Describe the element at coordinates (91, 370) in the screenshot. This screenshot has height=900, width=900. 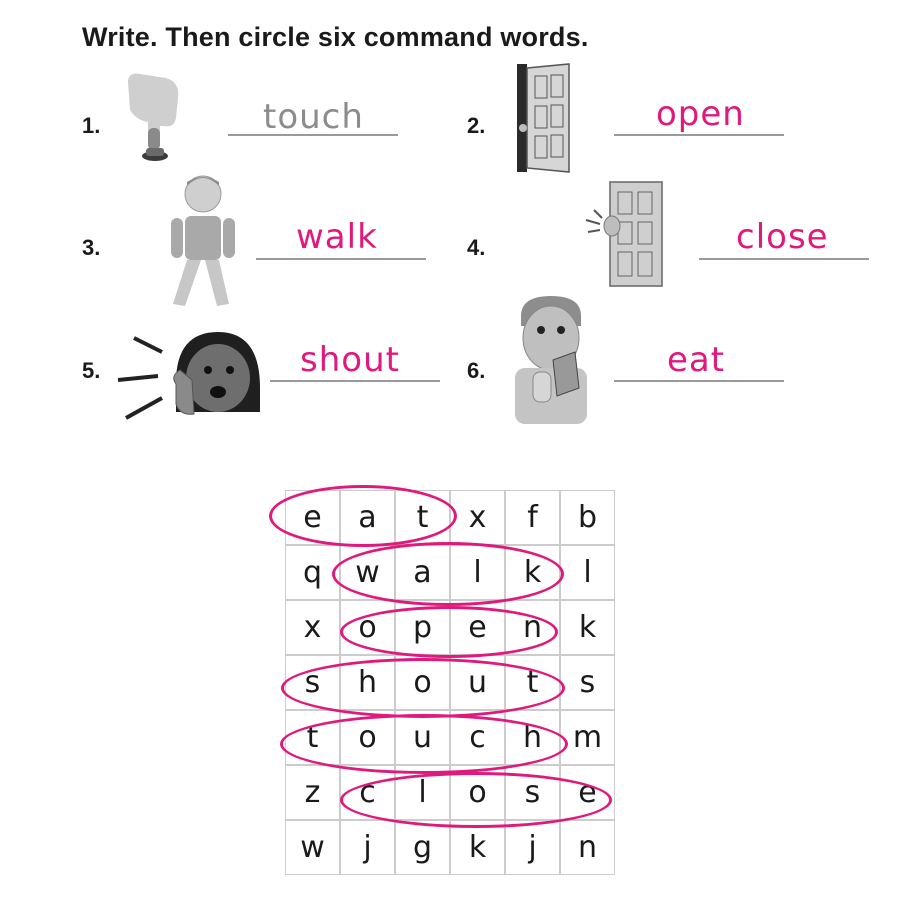
I see `item-number-5: 5.` at that location.